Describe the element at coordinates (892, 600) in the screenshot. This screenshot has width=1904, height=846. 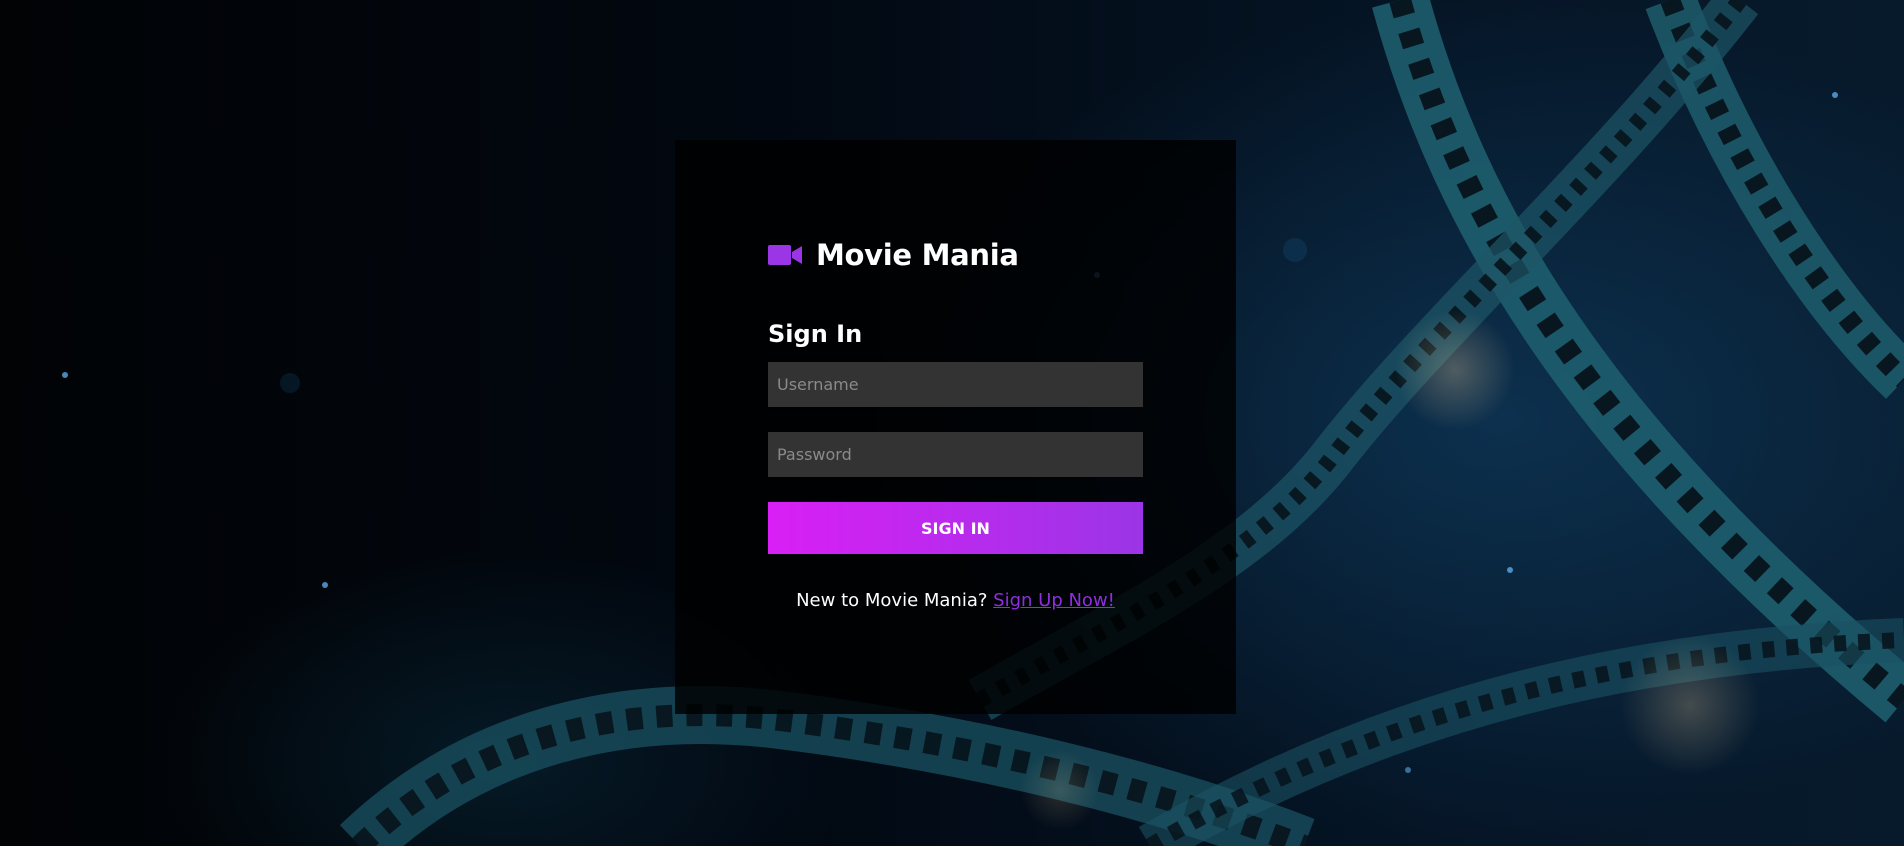
I see `signup-prompt-text: New to Movie Mania?` at that location.